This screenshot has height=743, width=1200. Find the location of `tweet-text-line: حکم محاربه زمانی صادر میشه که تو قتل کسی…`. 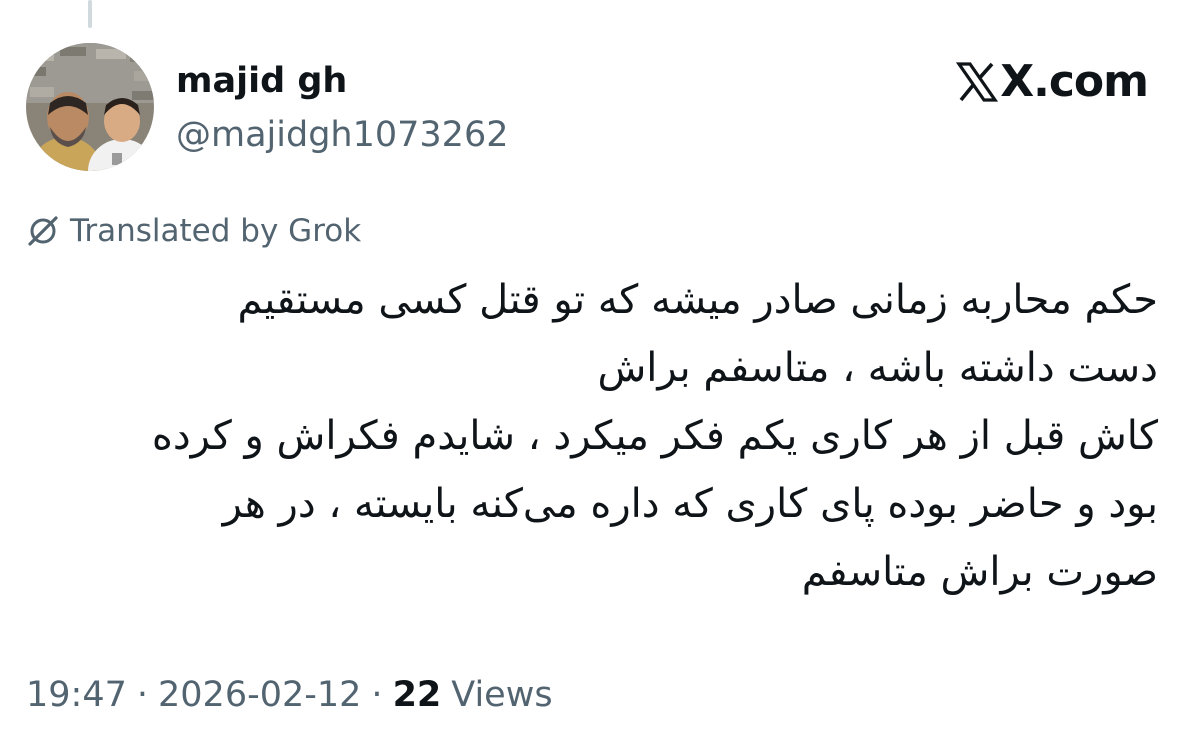

tweet-text-line: حکم محاربه زمانی صادر میشه که تو قتل کسی… is located at coordinates (697, 300).